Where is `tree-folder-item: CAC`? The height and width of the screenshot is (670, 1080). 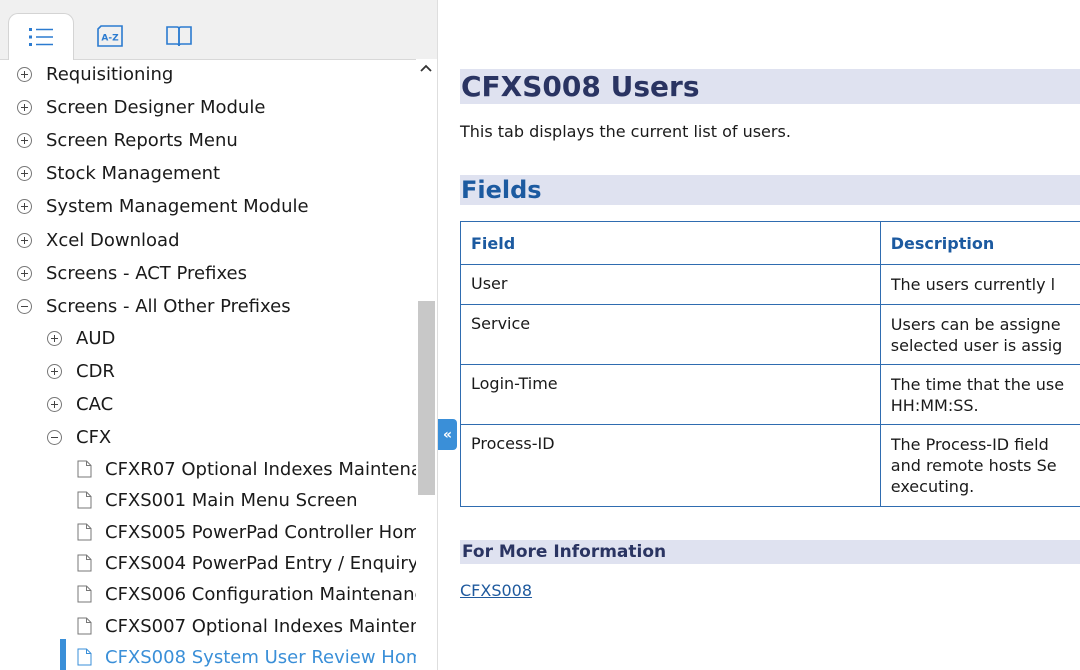 tree-folder-item: CAC is located at coordinates (80, 404).